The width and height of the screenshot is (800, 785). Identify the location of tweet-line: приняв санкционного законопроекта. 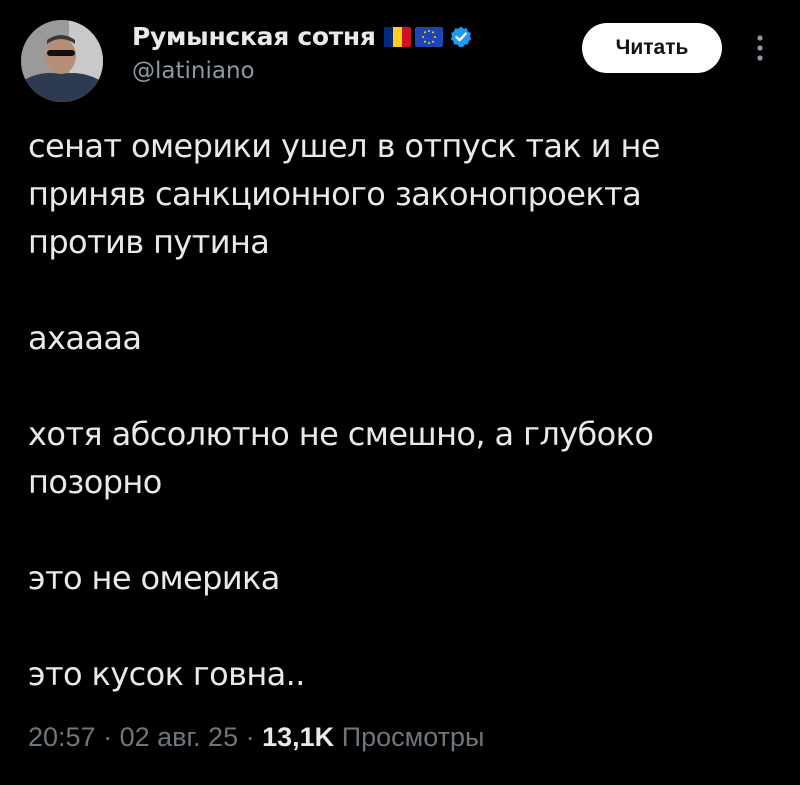
(335, 194).